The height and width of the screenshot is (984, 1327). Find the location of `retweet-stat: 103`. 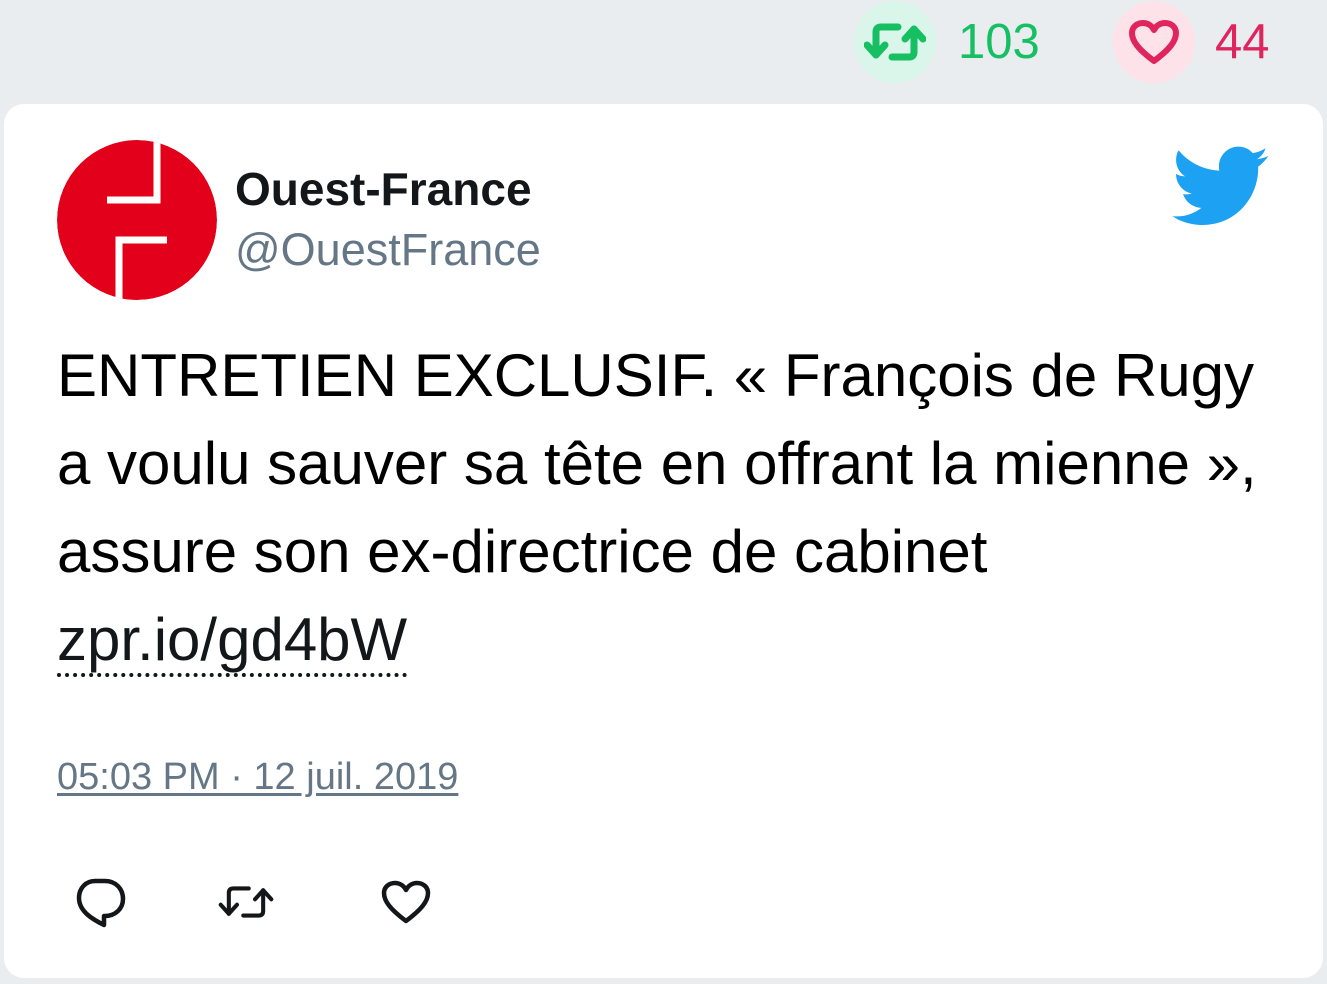

retweet-stat: 103 is located at coordinates (947, 42).